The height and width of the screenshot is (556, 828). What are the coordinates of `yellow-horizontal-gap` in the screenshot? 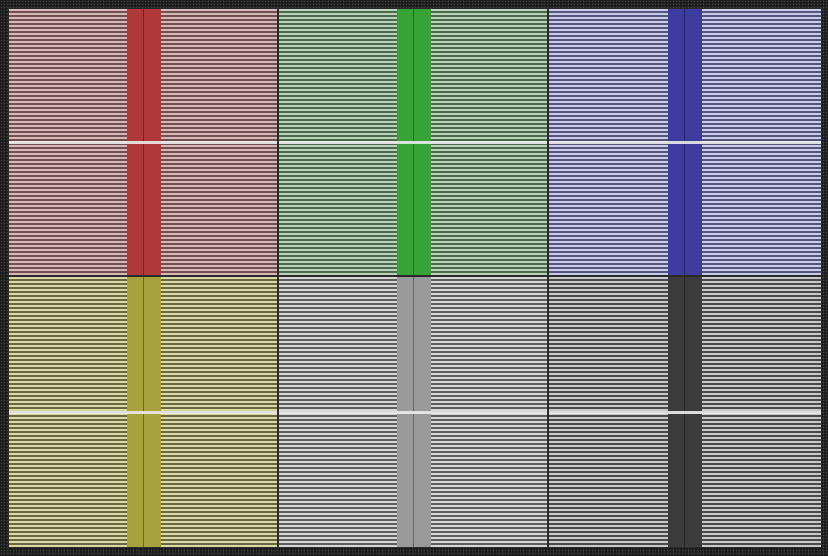 It's located at (143, 412).